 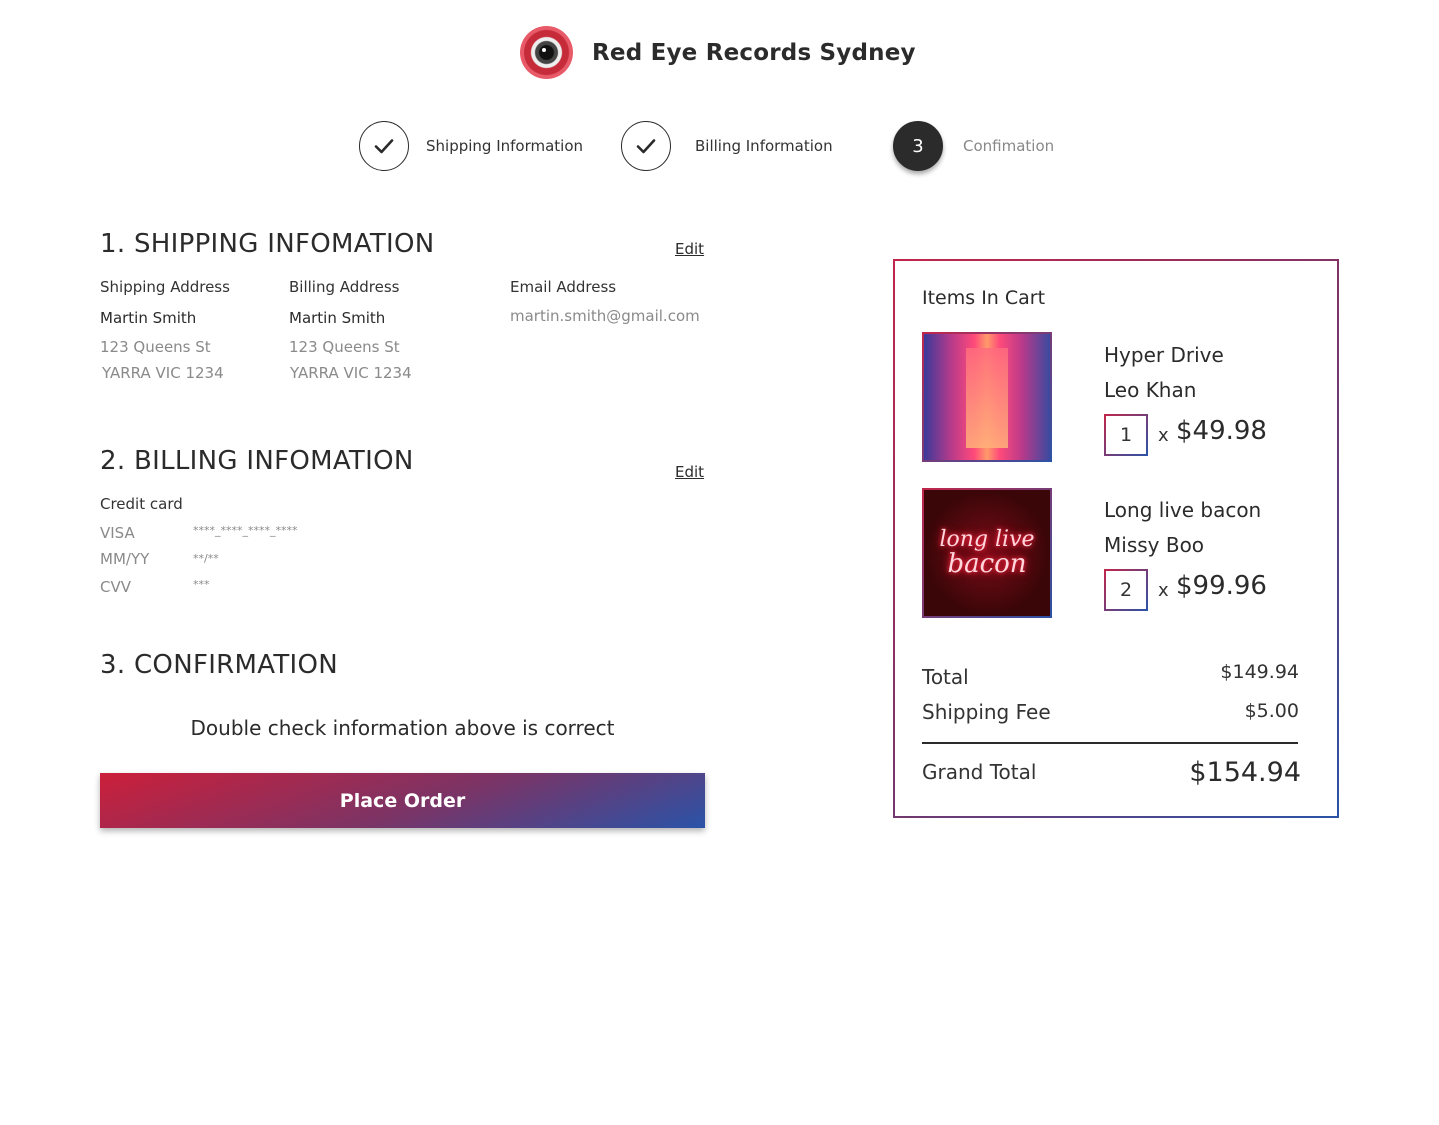 I want to click on shipping-address-label: Shipping Address, so click(x=165, y=287).